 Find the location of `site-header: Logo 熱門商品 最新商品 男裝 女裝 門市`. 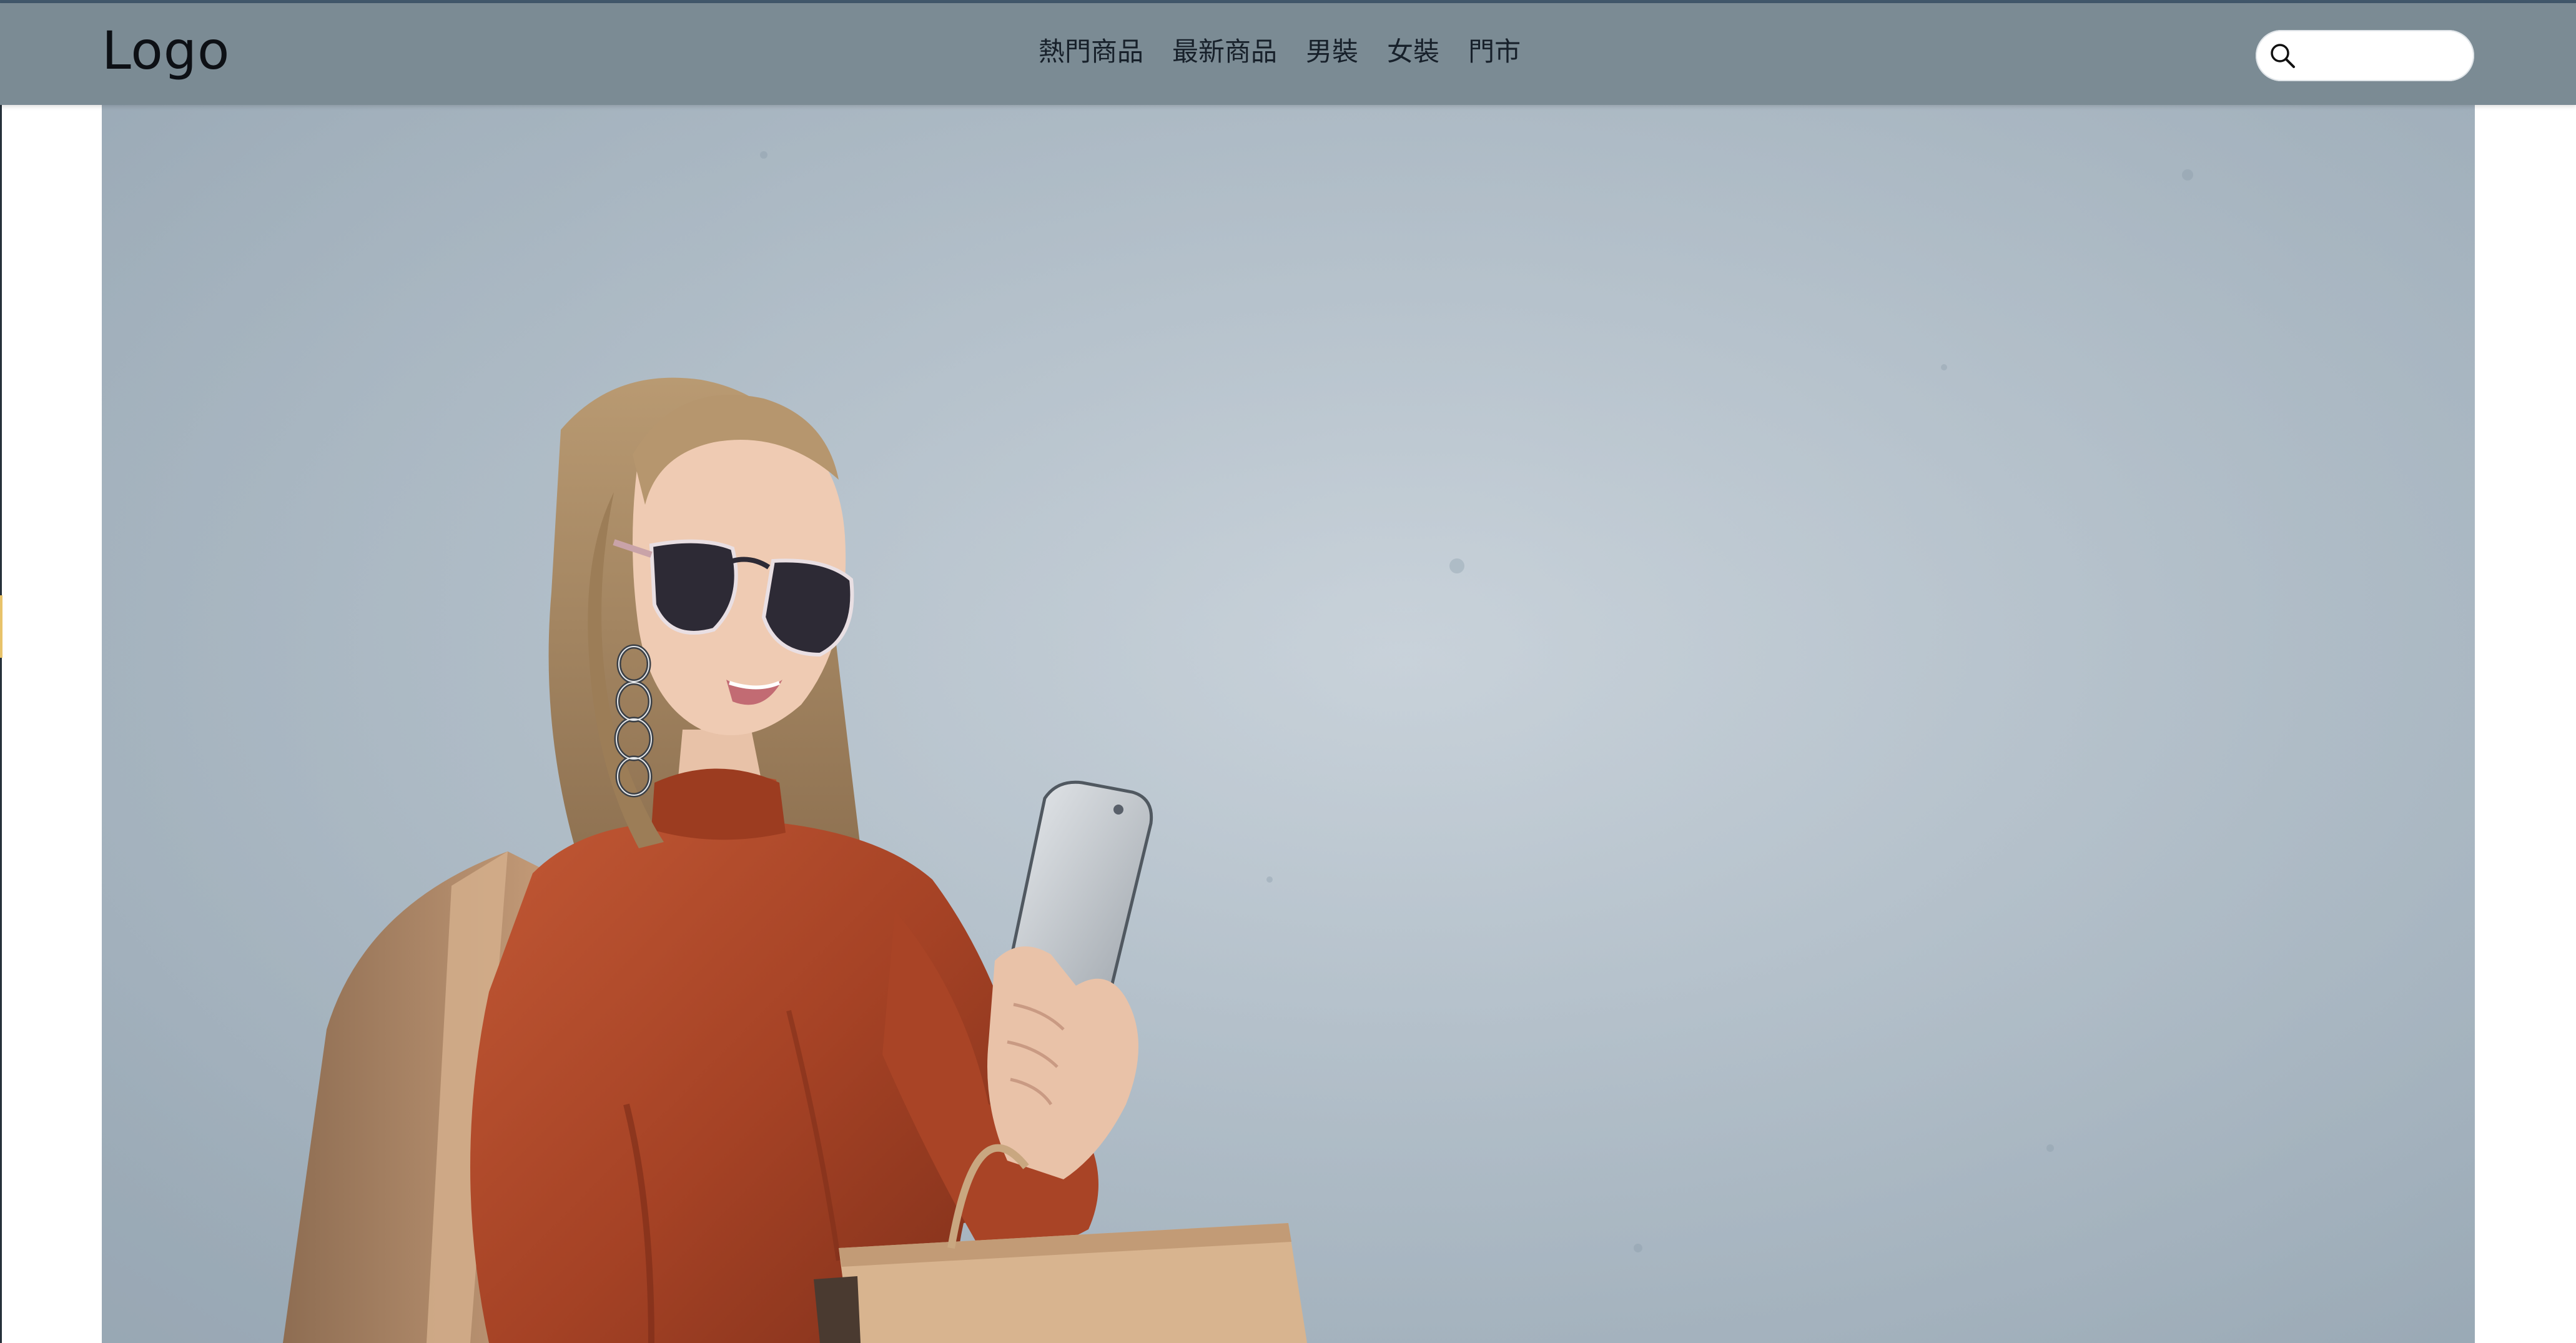

site-header: Logo 熱門商品 最新商品 男裝 女裝 門市 is located at coordinates (1288, 54).